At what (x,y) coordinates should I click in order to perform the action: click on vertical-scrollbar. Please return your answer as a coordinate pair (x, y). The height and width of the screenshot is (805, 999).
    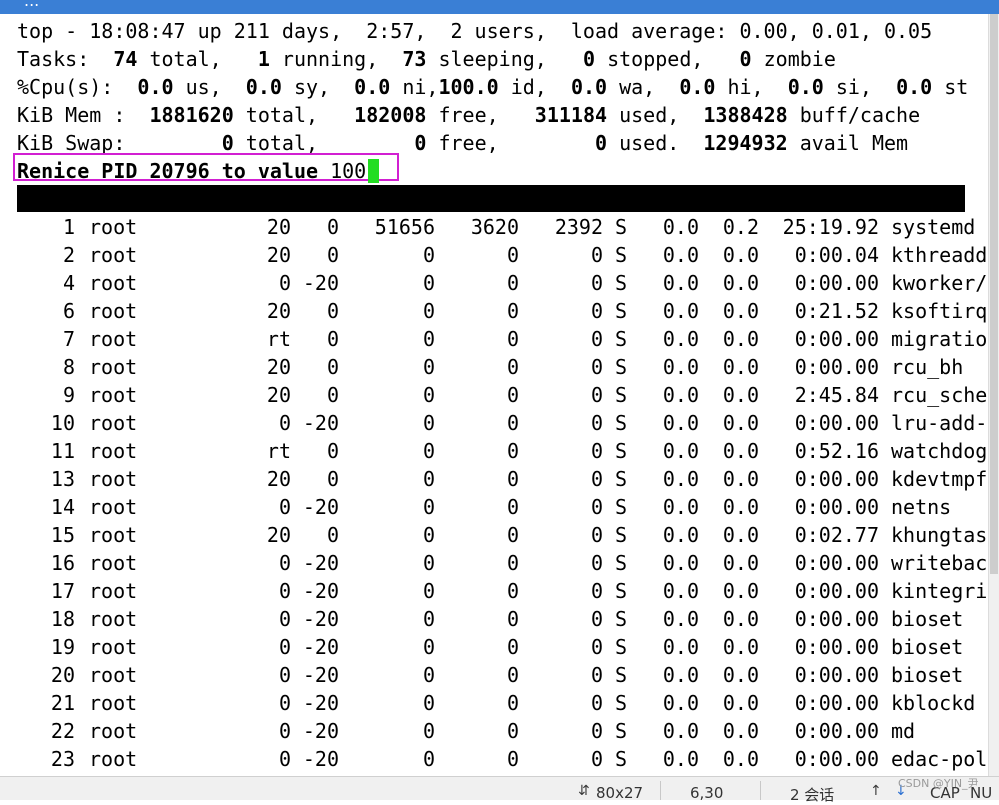
    Looking at the image, I should click on (993, 395).